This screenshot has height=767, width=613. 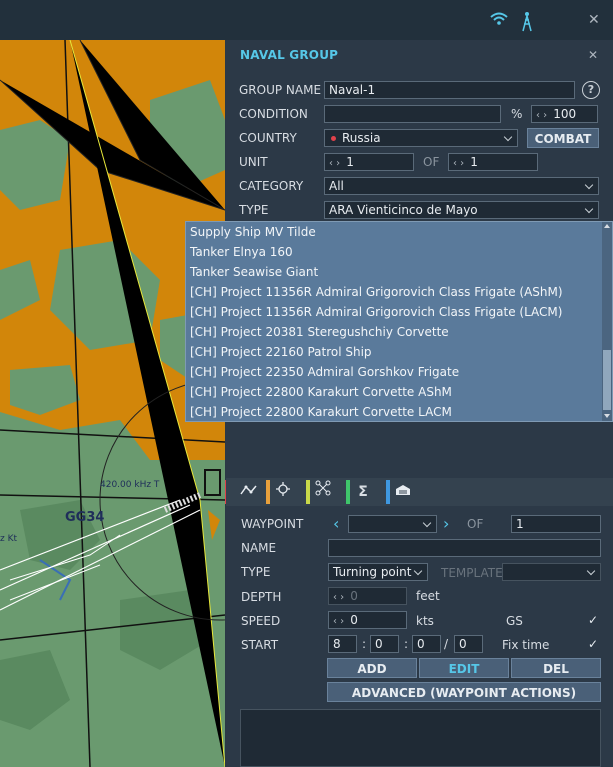 What do you see at coordinates (272, 524) in the screenshot?
I see `waypoint-label: WAYPOINT` at bounding box center [272, 524].